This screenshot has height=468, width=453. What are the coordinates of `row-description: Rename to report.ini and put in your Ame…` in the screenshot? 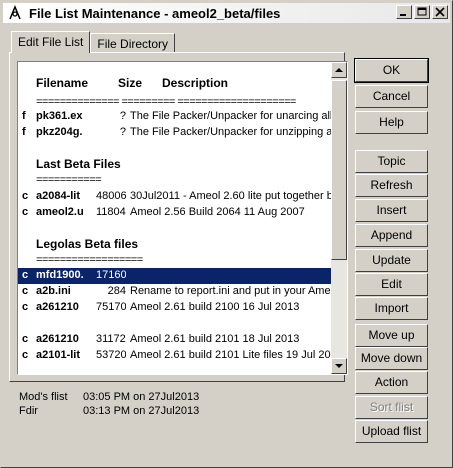 It's located at (231, 291).